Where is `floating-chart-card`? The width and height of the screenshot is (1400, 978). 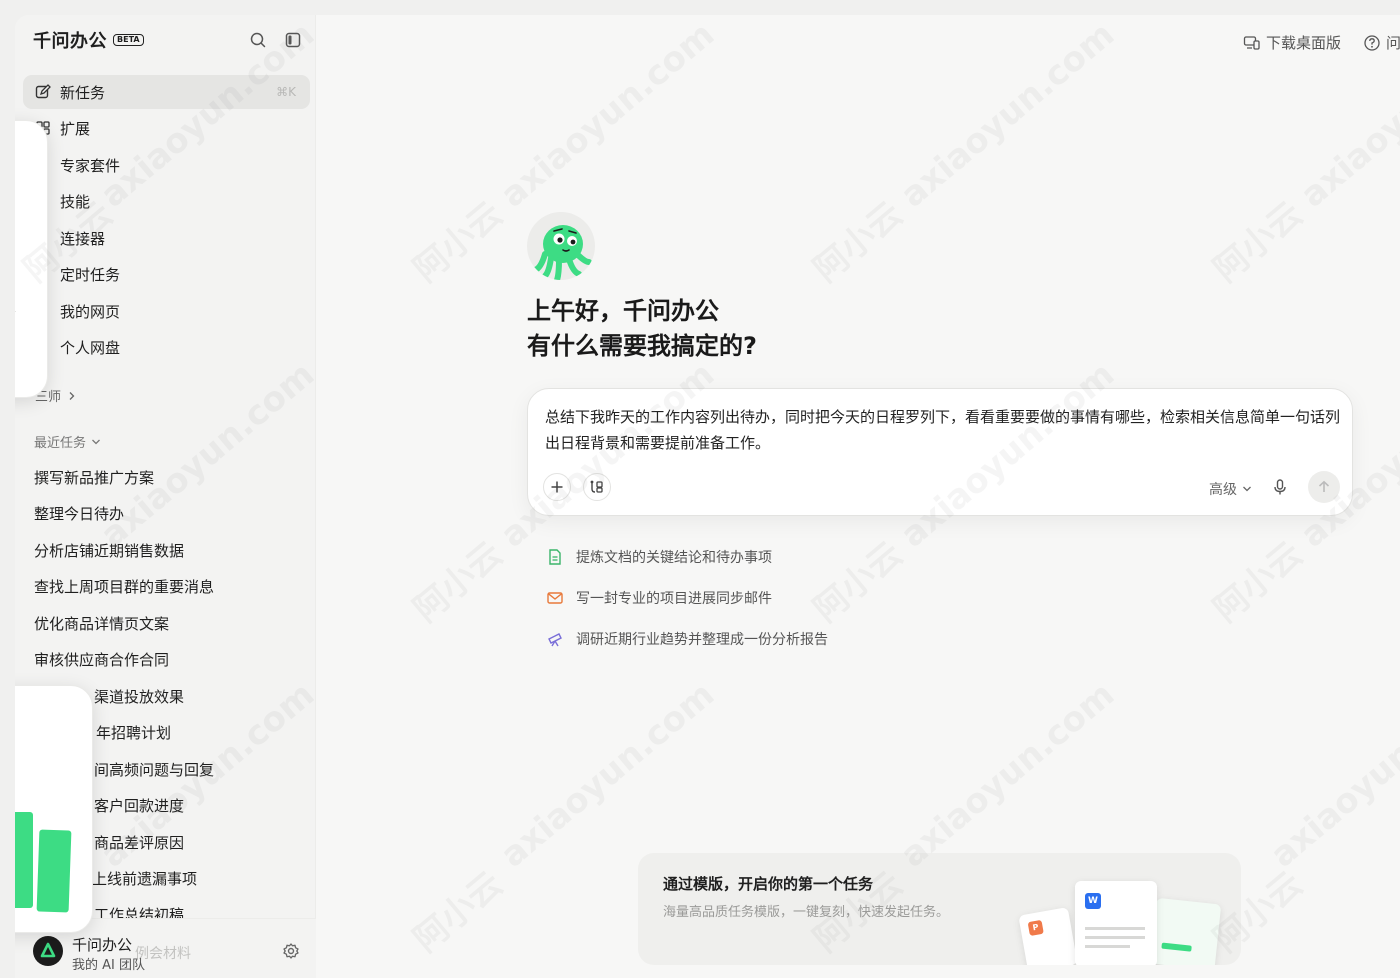 floating-chart-card is located at coordinates (54, 809).